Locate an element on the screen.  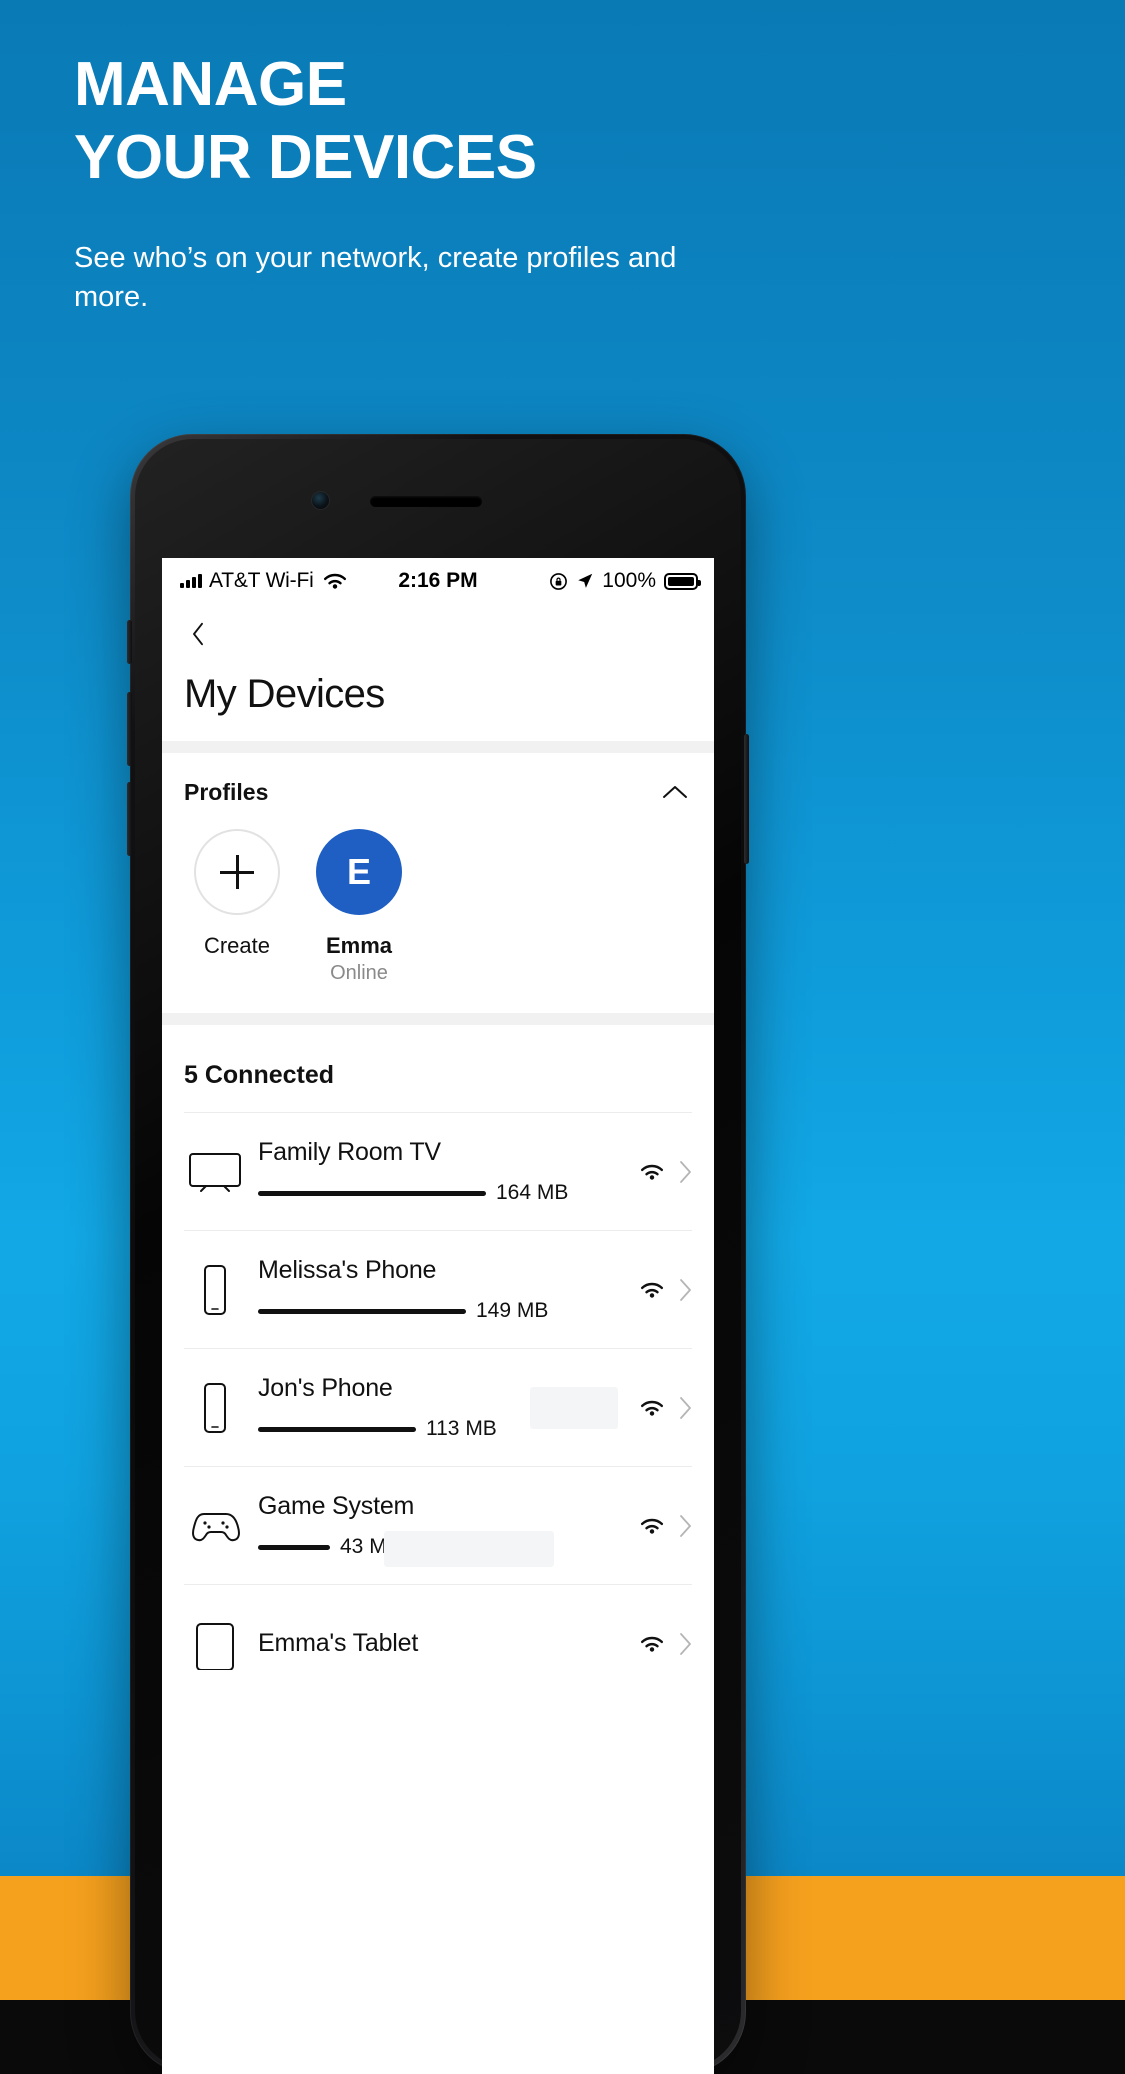
table-row: Game System 43 MB is located at coordinates (438, 1525).